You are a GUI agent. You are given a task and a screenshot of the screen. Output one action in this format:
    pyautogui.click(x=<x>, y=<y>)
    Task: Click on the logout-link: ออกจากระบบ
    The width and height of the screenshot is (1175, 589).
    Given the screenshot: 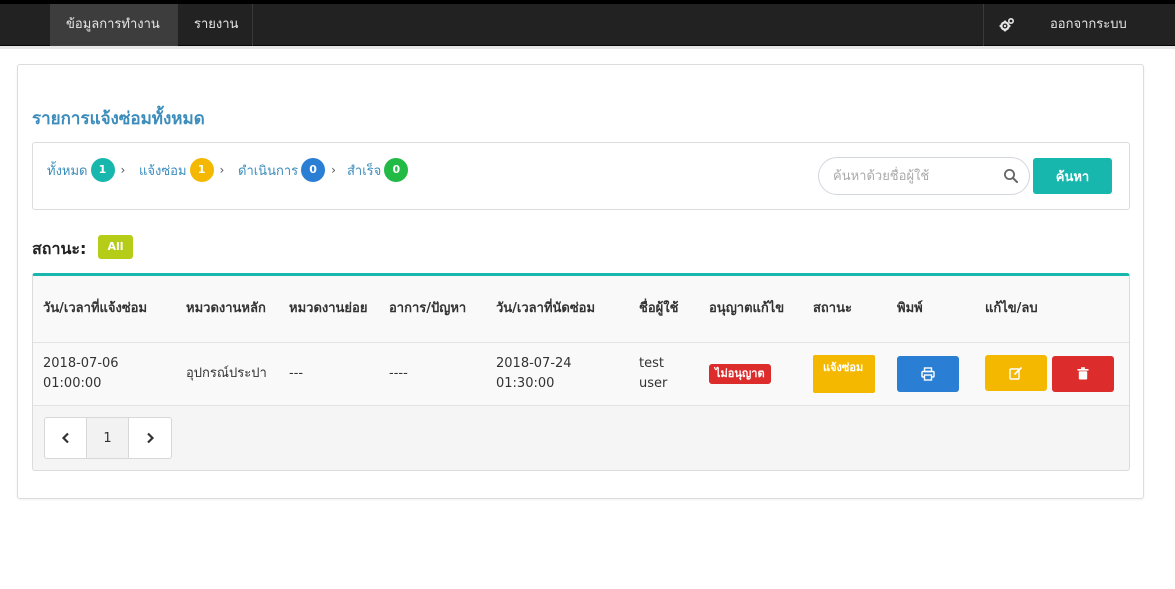 What is the action you would take?
    pyautogui.click(x=1090, y=25)
    